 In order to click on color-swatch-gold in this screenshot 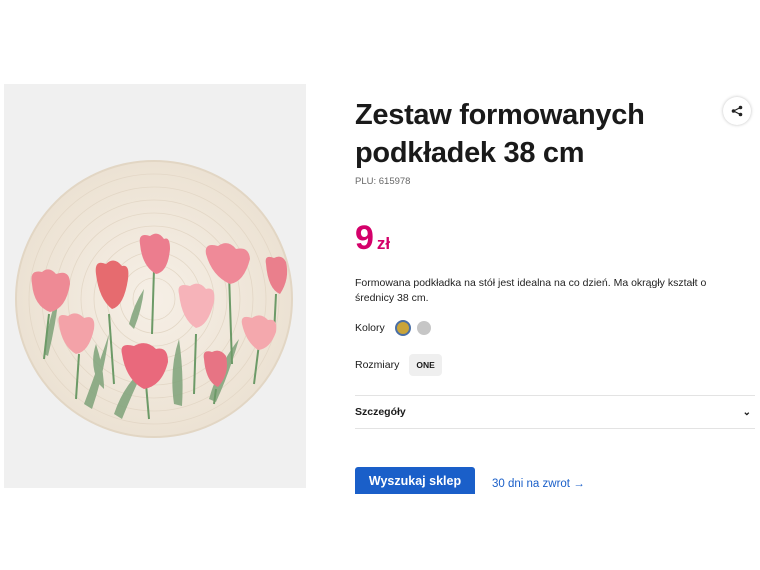, I will do `click(402, 328)`.